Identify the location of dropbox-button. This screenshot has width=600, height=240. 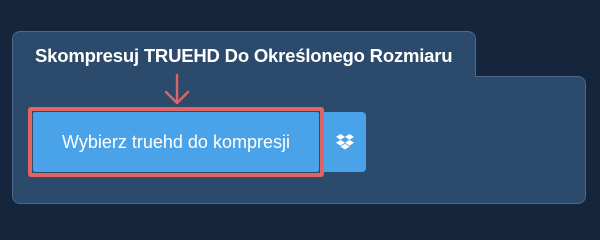
(345, 142).